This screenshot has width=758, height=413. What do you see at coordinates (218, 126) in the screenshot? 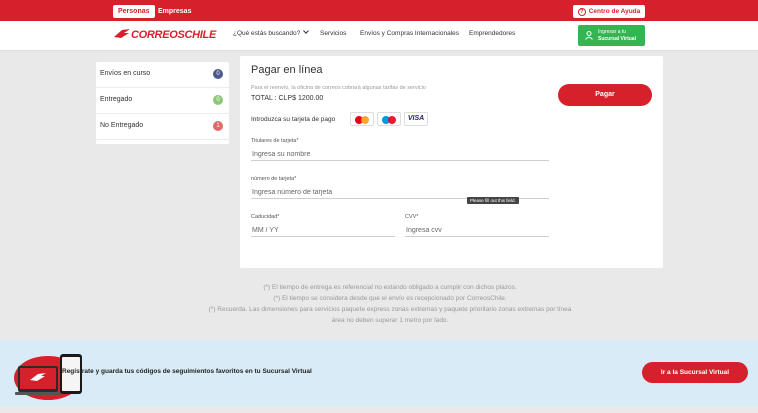
I see `status-count-badge: 1` at bounding box center [218, 126].